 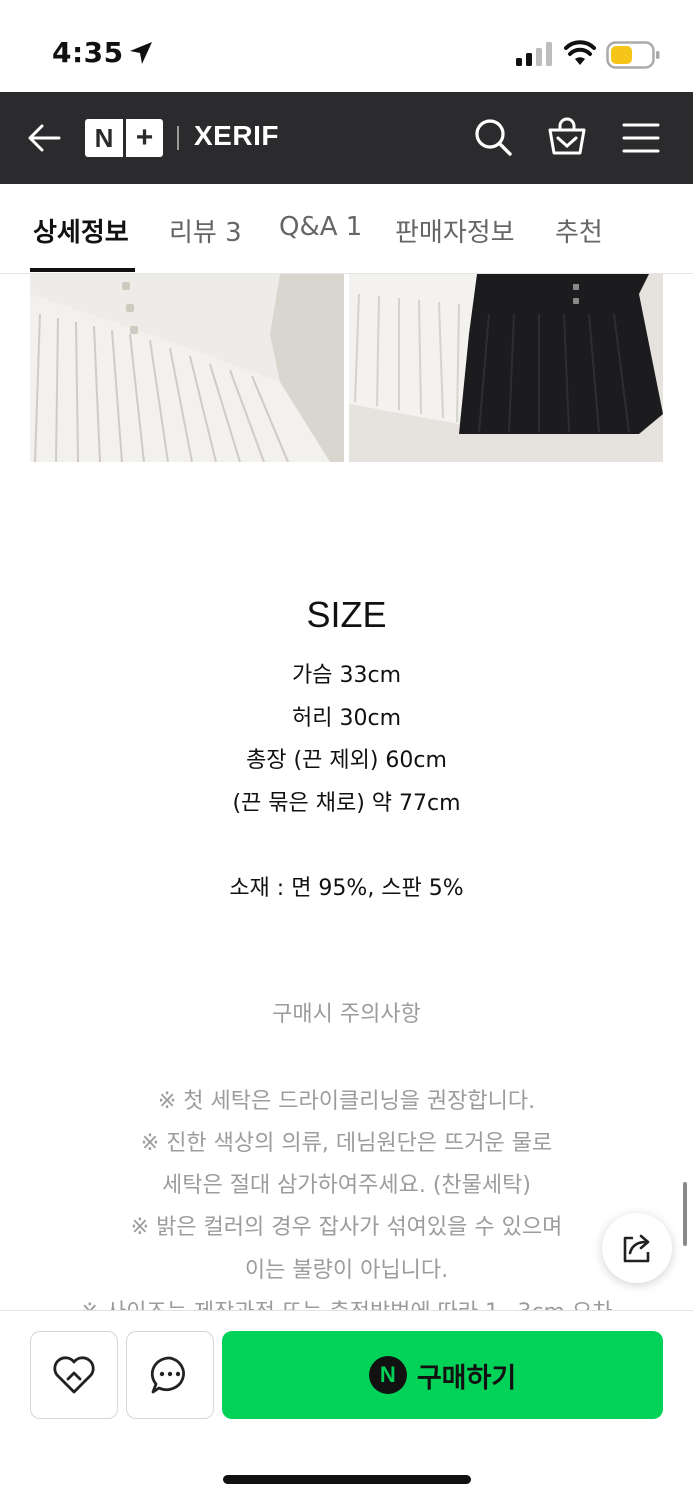 What do you see at coordinates (534, 54) in the screenshot?
I see `cellular-signal-icon` at bounding box center [534, 54].